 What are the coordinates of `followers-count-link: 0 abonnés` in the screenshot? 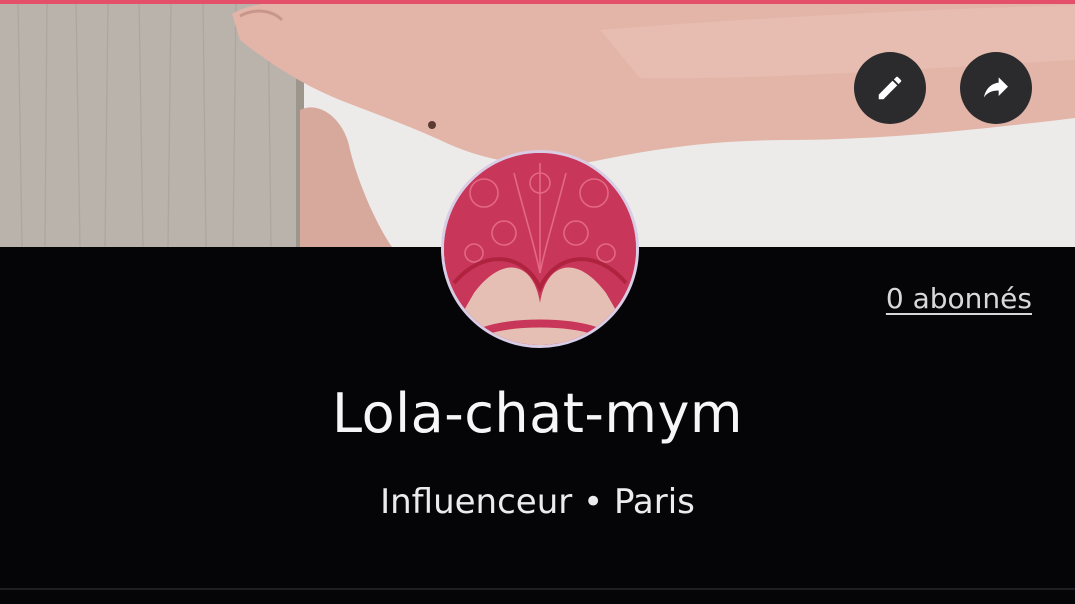 It's located at (959, 298).